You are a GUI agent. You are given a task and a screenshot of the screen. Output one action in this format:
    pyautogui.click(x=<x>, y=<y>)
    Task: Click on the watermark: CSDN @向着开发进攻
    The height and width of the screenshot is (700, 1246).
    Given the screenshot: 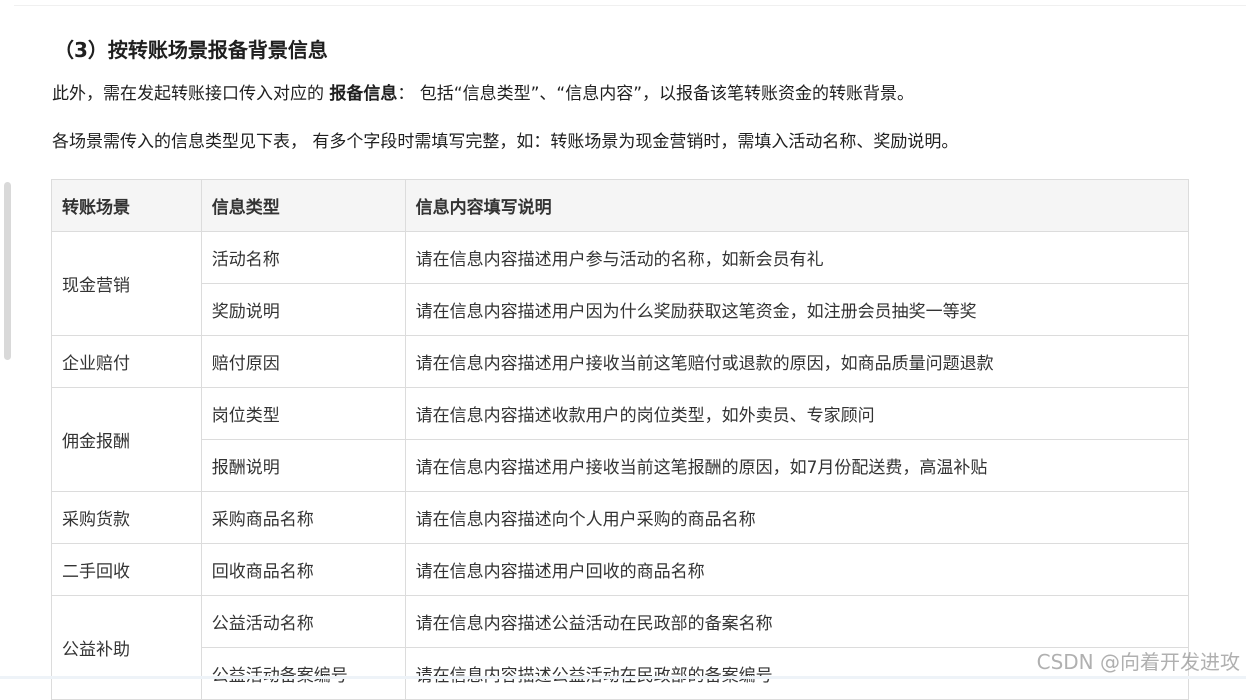 What is the action you would take?
    pyautogui.click(x=1138, y=662)
    